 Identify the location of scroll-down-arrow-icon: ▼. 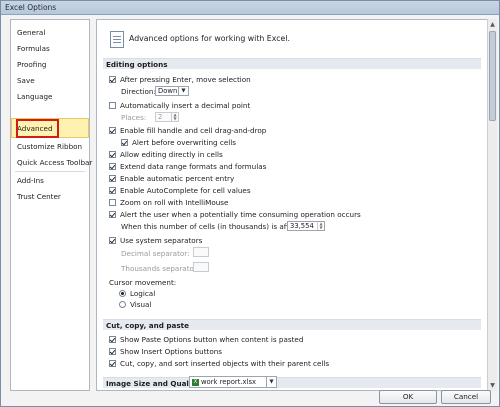
(492, 385).